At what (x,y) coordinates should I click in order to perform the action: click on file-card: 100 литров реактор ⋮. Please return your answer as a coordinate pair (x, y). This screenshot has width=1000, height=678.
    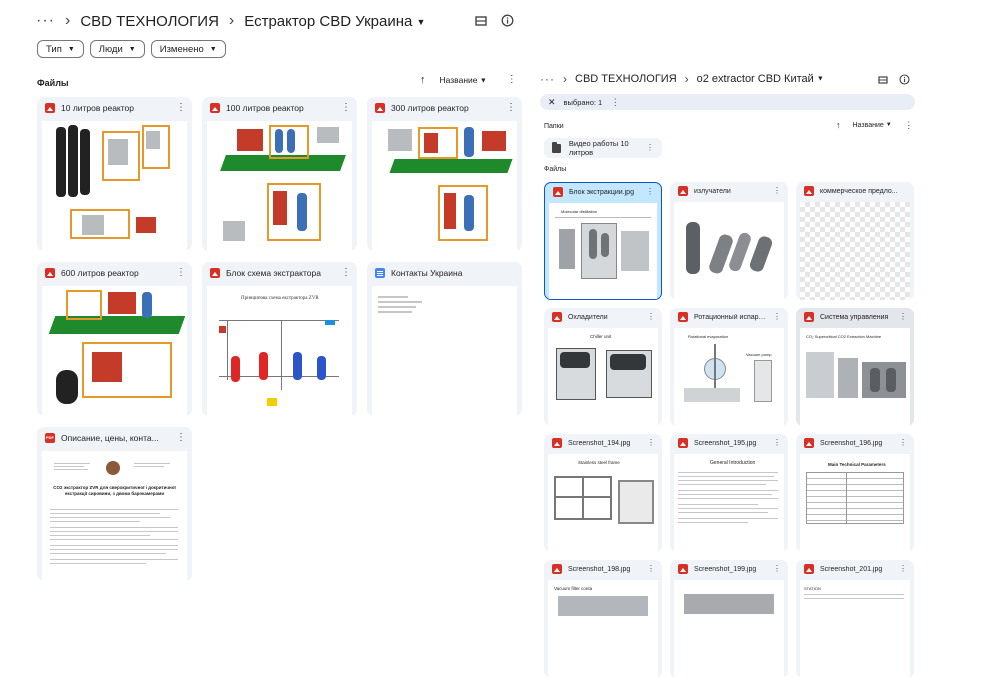
    Looking at the image, I should click on (279, 174).